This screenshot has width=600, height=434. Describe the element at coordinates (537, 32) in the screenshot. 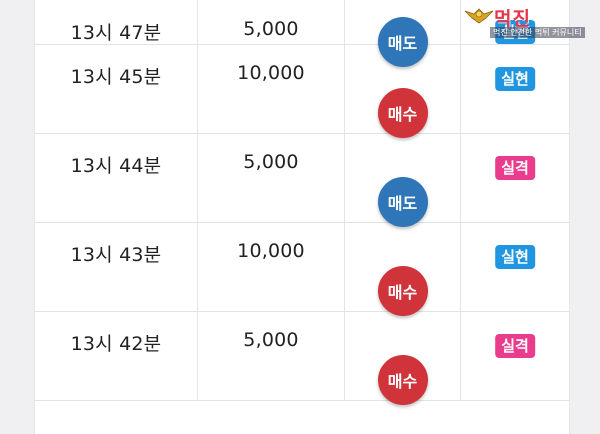

I see `watermark-tagline: 먹진 안전한 먹튀 커뮤니티` at that location.